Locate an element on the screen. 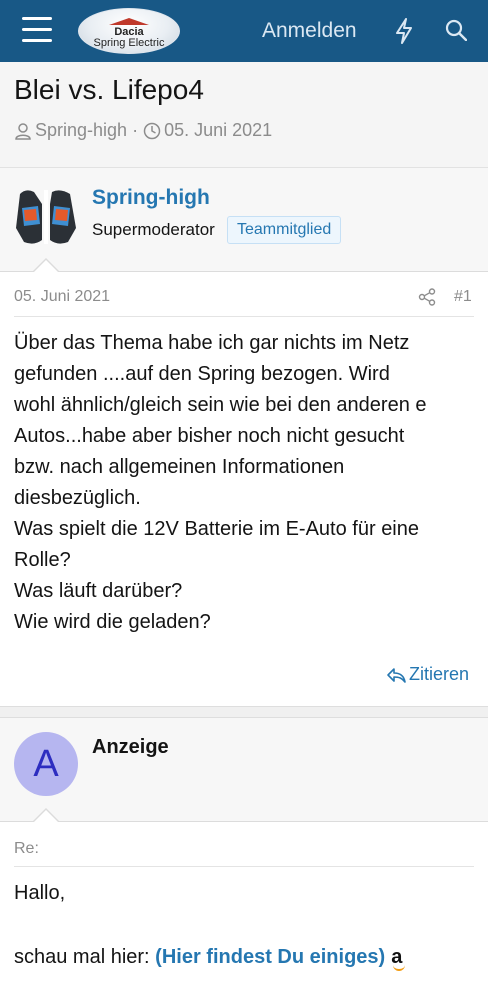  post-author-block: Spring-high Supermoderator Teammitglied is located at coordinates (244, 220).